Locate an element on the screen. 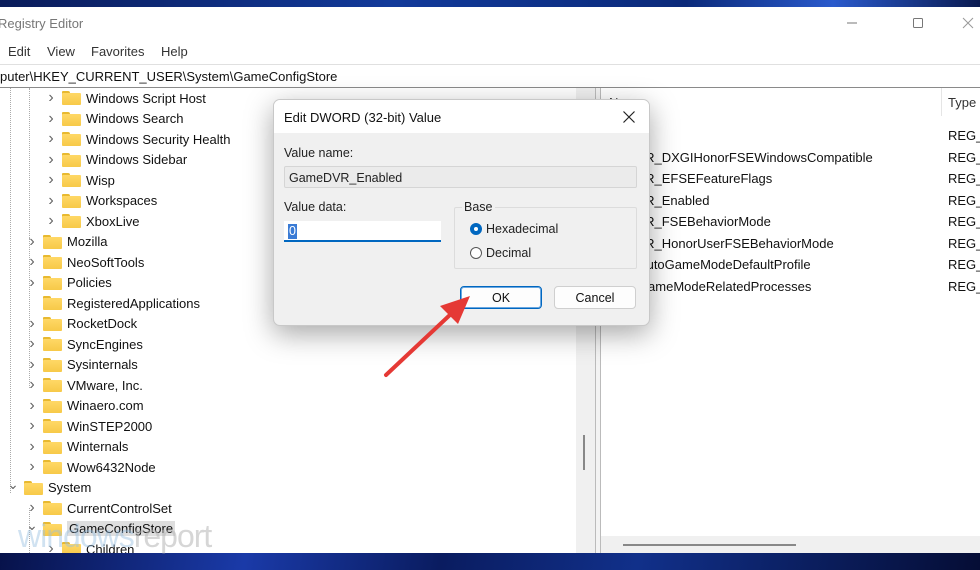 The image size is (980, 570). tree-guide-line is located at coordinates (29, 163).